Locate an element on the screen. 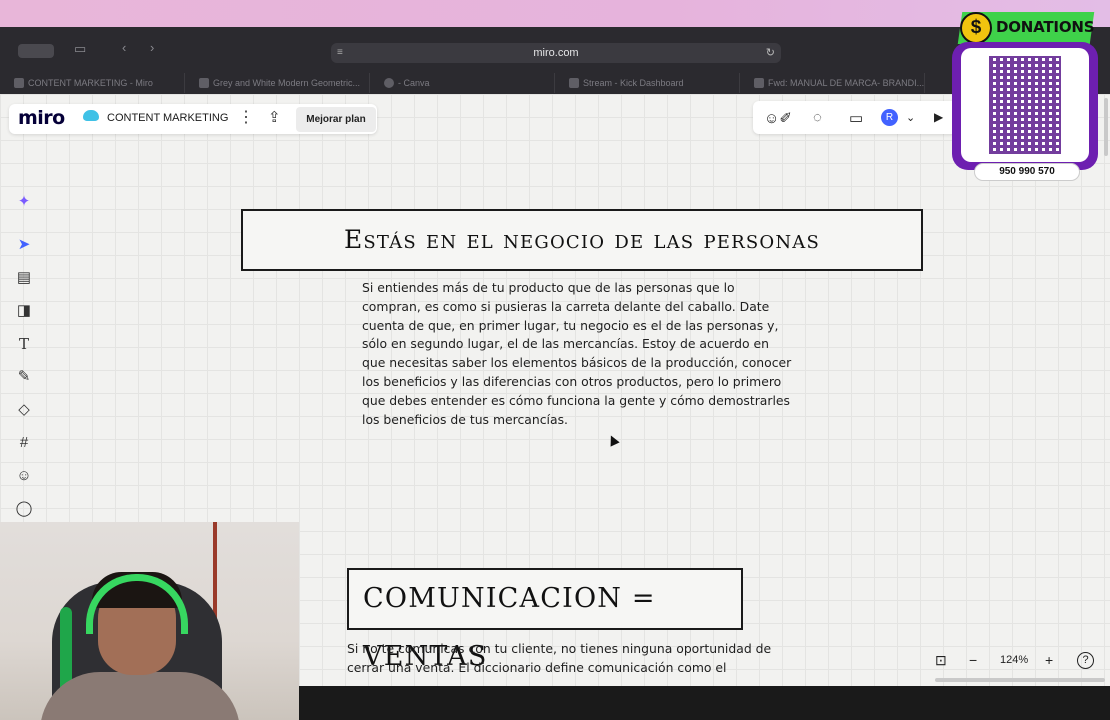  horizontal-scrollbar is located at coordinates (1020, 680).